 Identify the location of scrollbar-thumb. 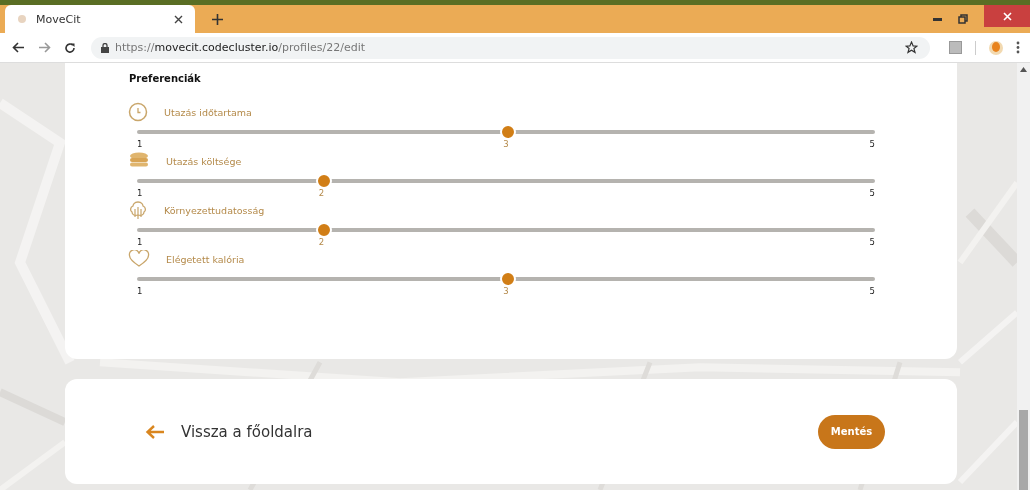
(1023, 450).